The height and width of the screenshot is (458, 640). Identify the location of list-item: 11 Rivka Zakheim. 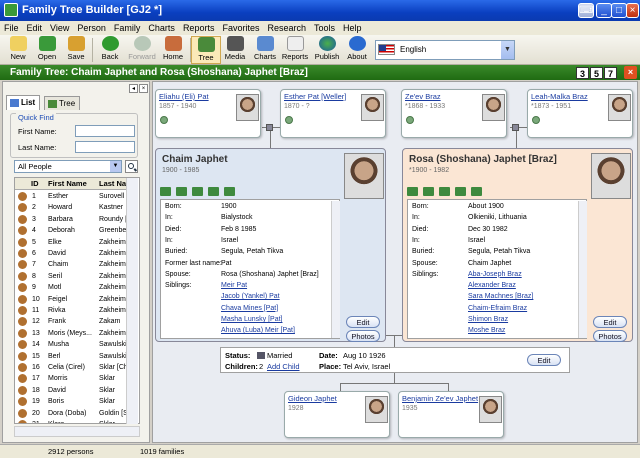
(73, 310).